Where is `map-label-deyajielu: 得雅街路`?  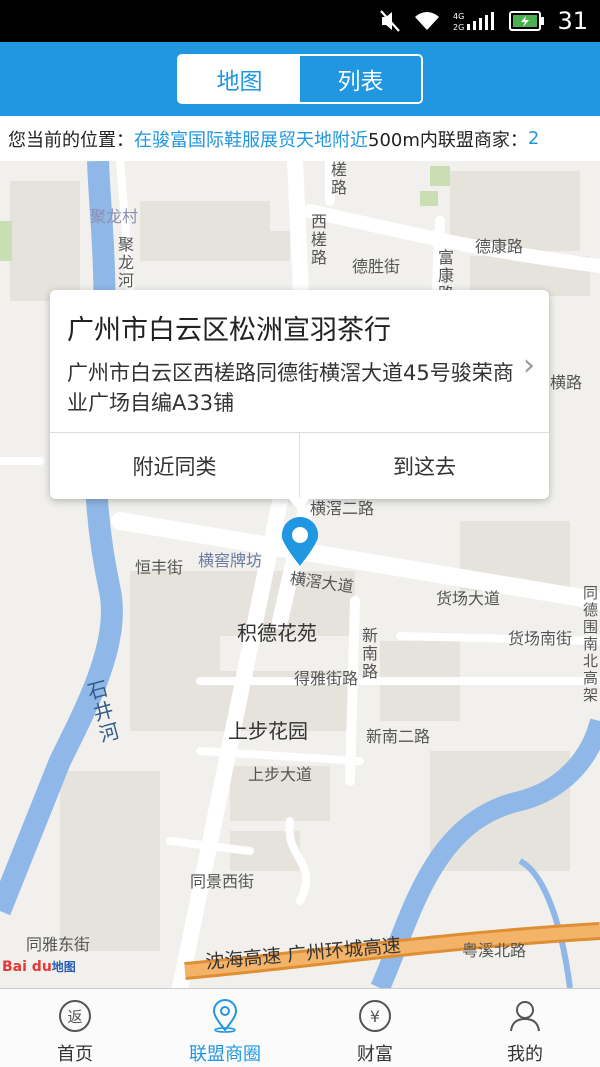
map-label-deyajielu: 得雅街路 is located at coordinates (326, 678).